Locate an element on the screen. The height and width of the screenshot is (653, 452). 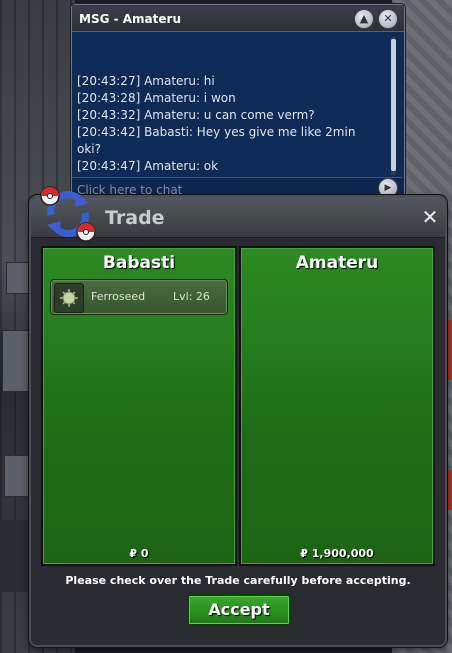
chat-message: [20:43:32] Amateru: u can come verm? is located at coordinates (196, 115).